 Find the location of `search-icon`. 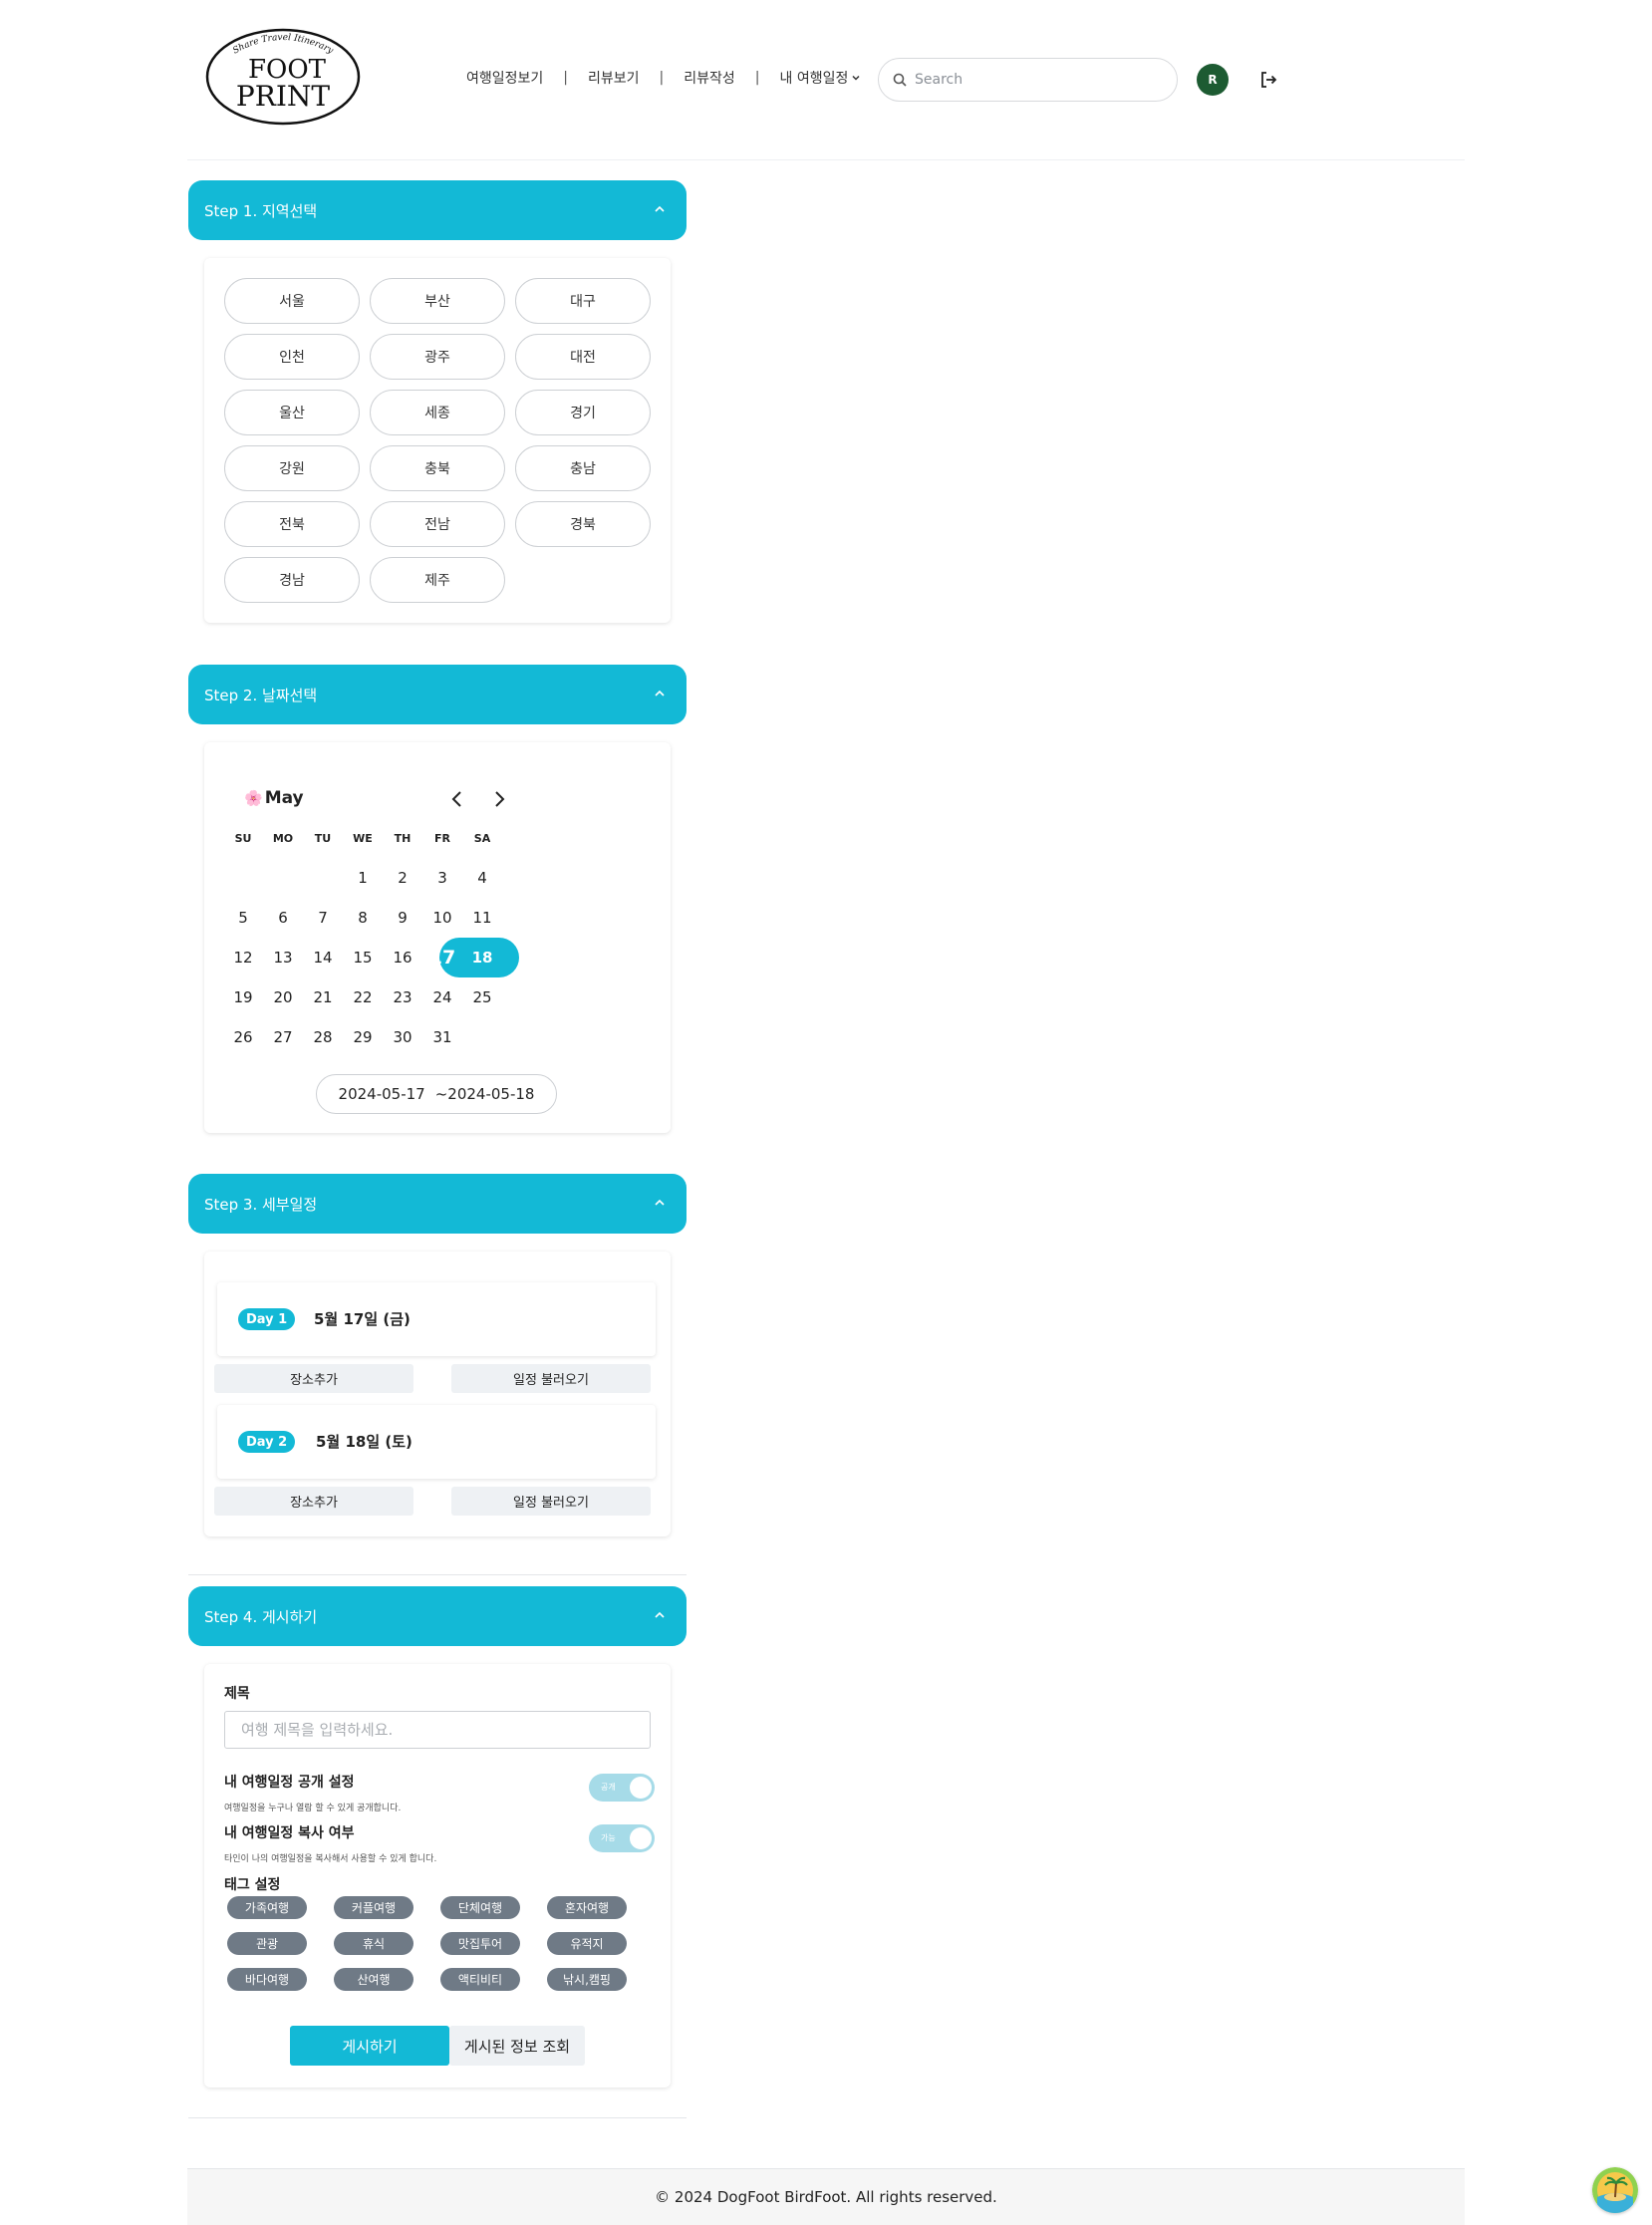

search-icon is located at coordinates (900, 80).